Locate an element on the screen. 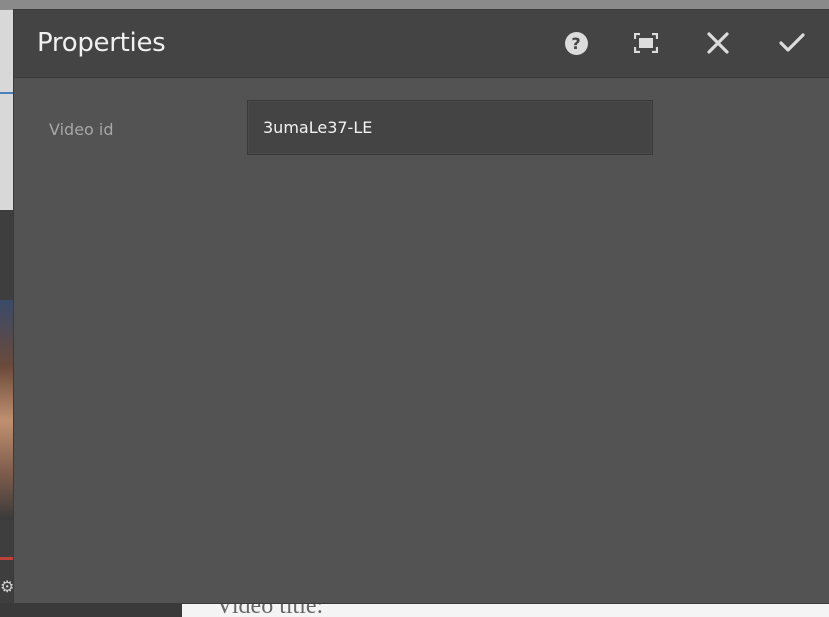  video-id-label: Video id is located at coordinates (81, 129).